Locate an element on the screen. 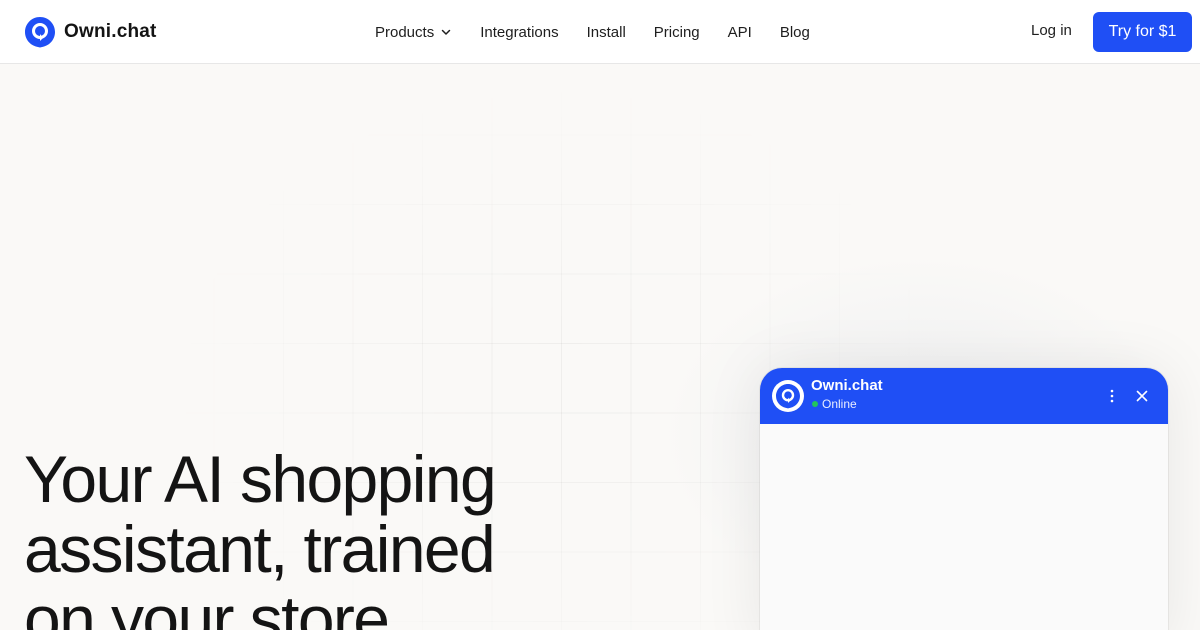 The image size is (1200, 630). nav-item-label: Pricing is located at coordinates (676, 32).